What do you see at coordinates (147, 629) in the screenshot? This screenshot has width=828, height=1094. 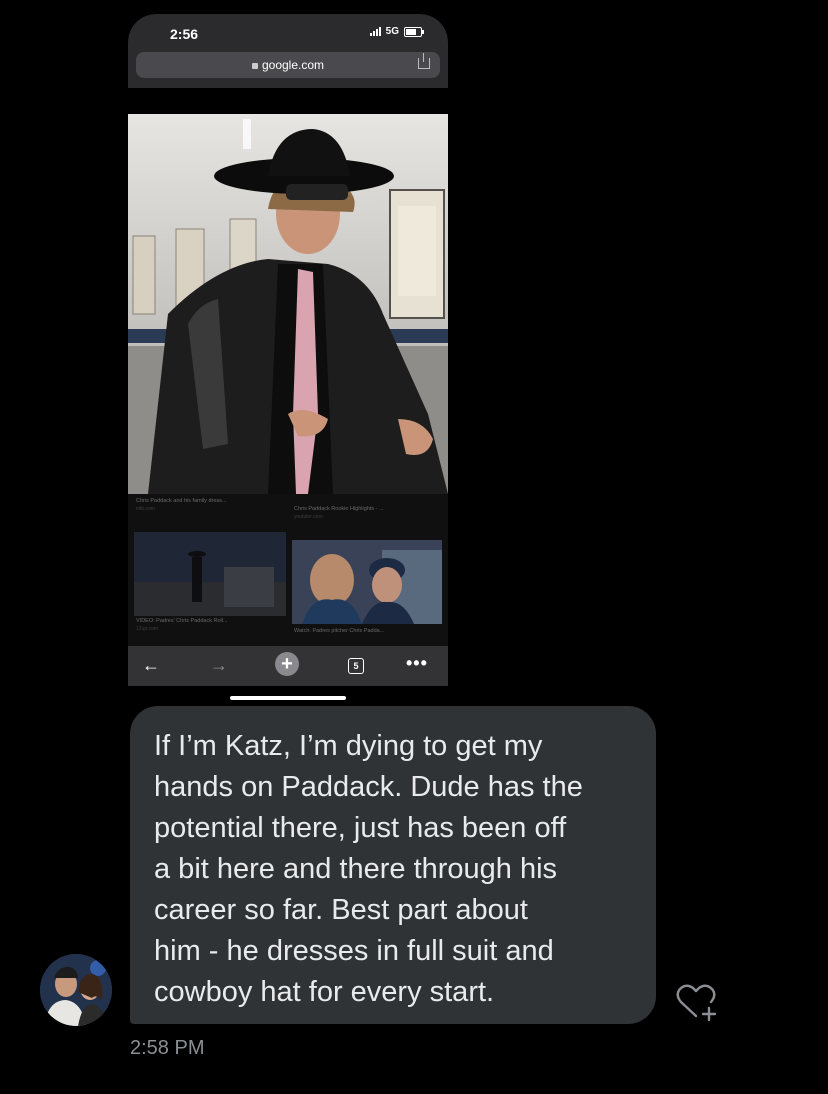 I see `result-source: 12up.com` at bounding box center [147, 629].